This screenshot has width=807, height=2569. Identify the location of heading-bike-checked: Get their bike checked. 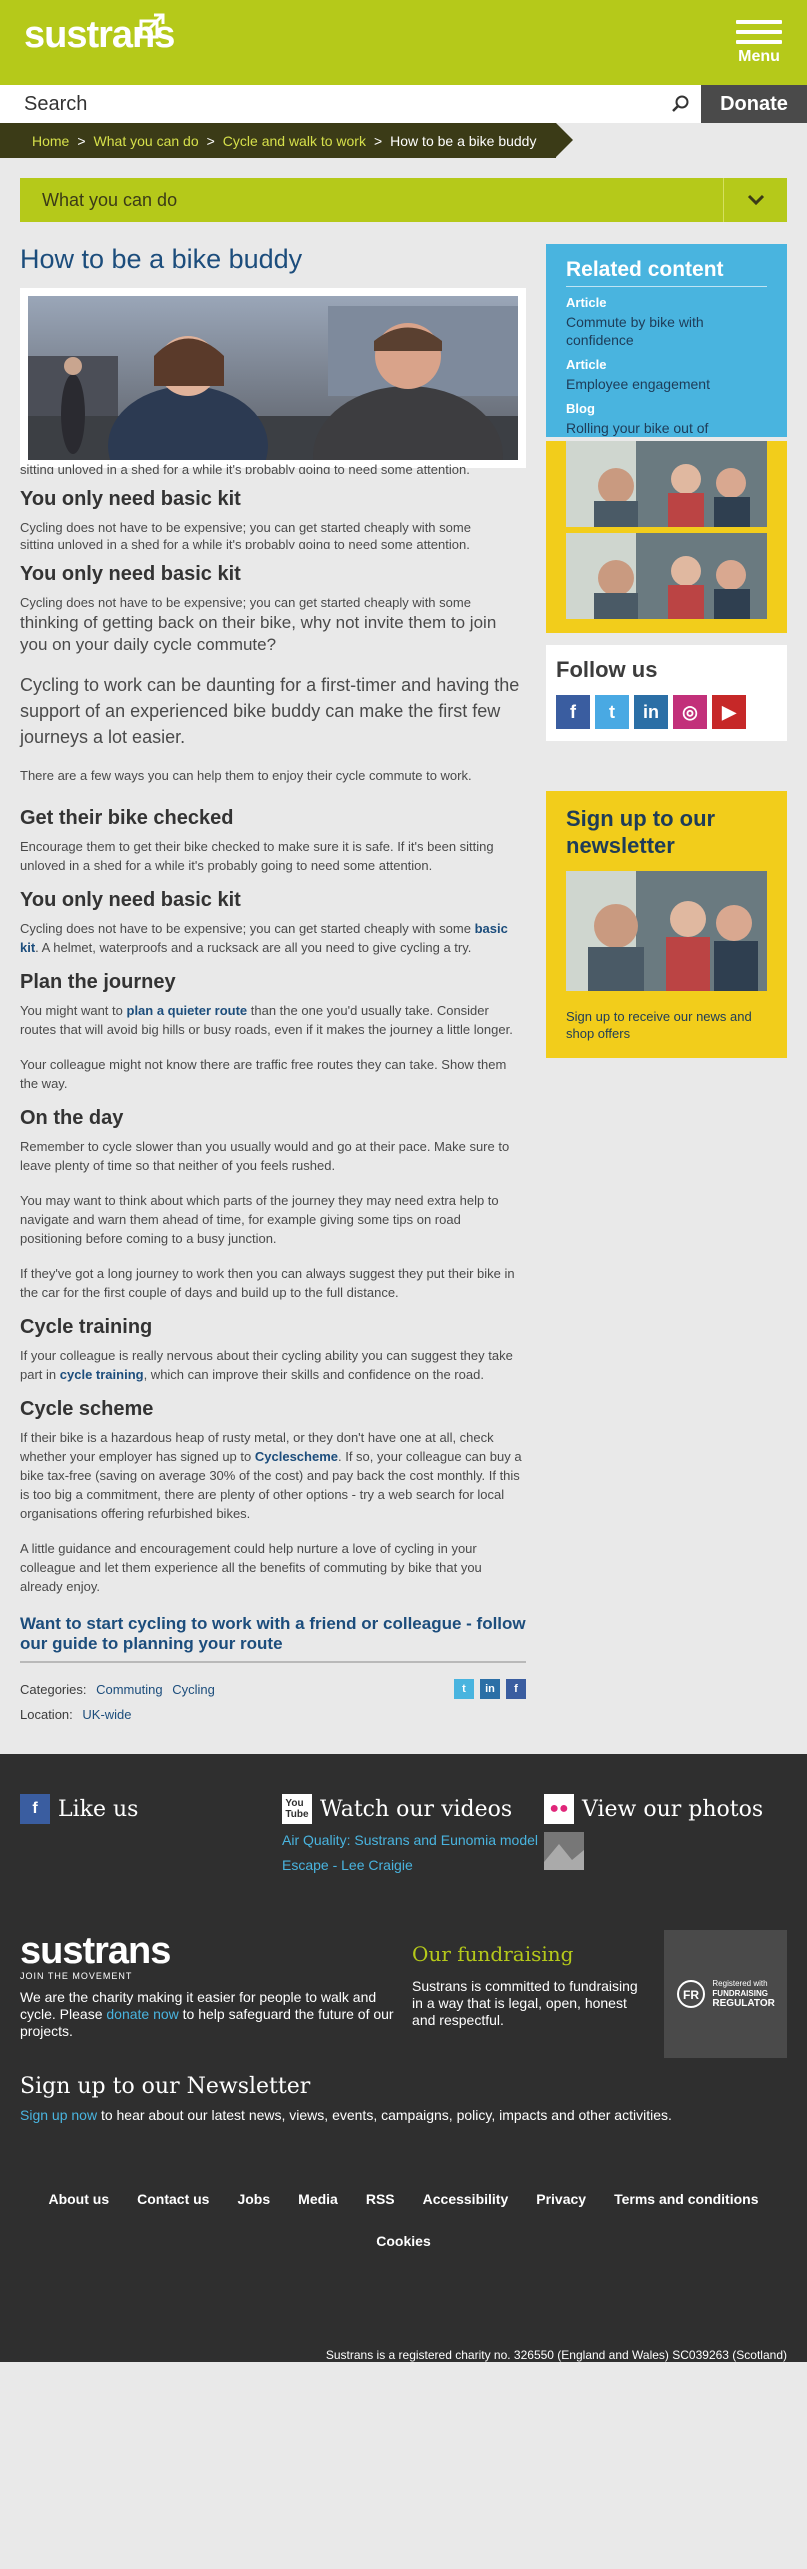
(127, 818).